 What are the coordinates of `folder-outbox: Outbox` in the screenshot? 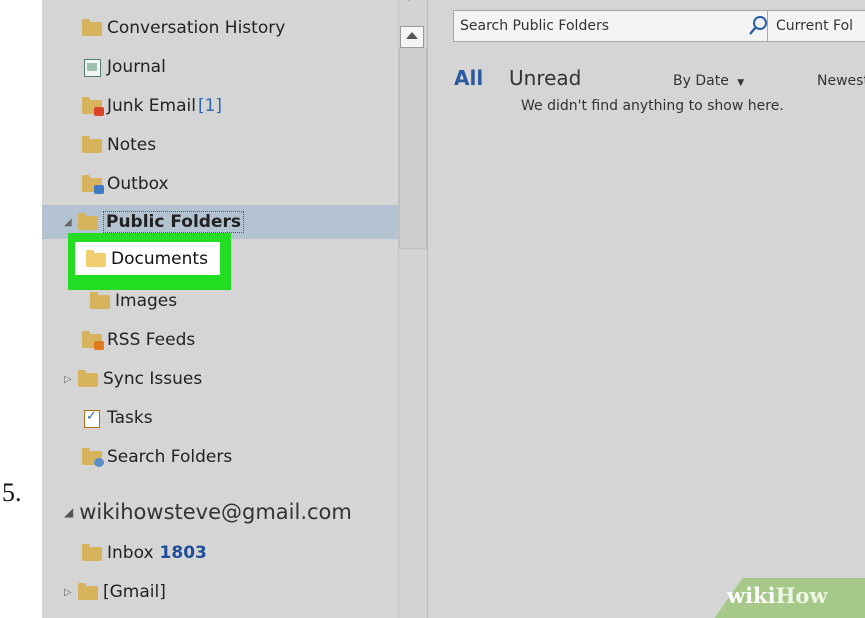 It's located at (125, 184).